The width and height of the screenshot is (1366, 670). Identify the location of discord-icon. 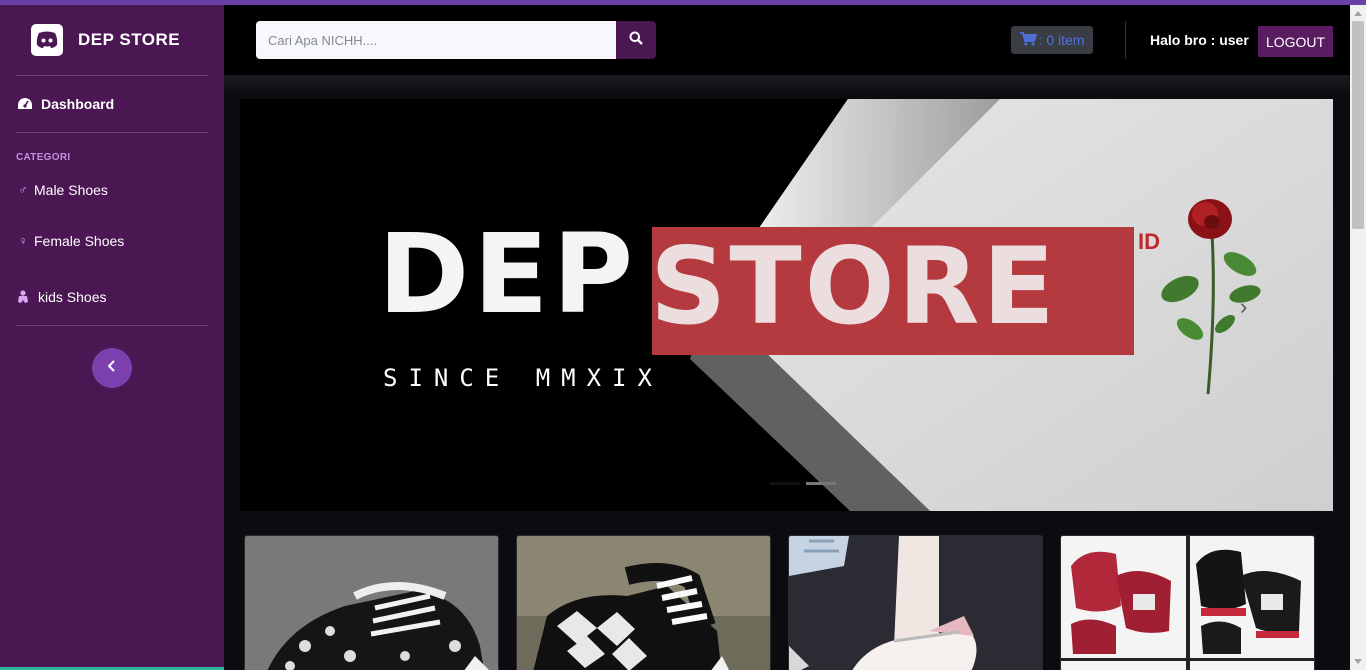
(47, 40).